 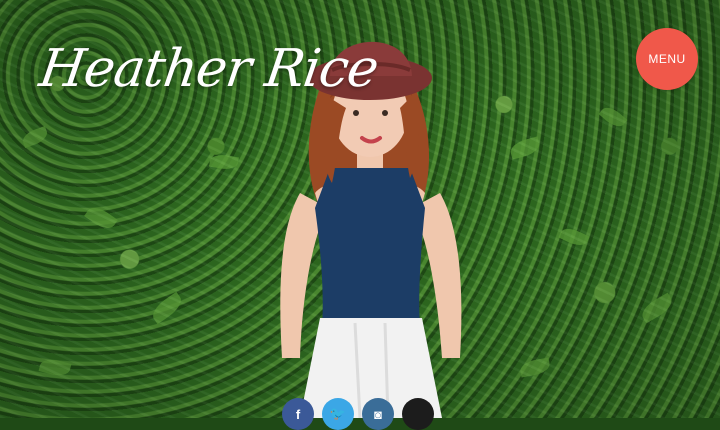 I want to click on instagram-icon: ◙, so click(x=378, y=414).